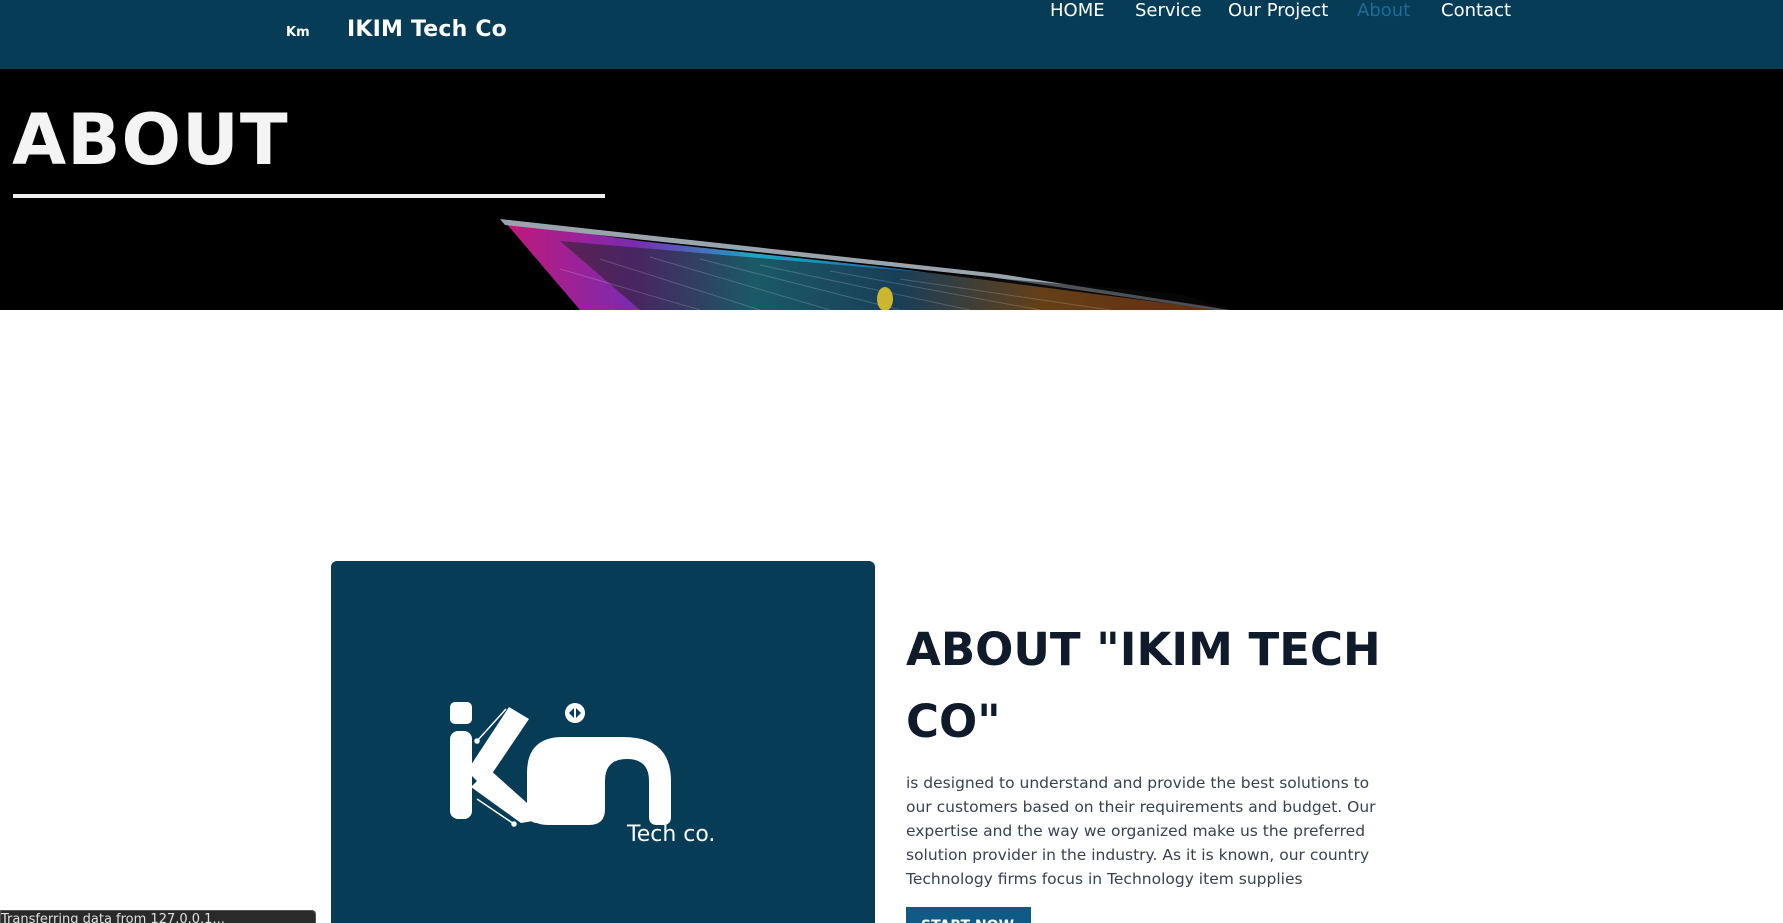 The width and height of the screenshot is (1783, 923). I want to click on ikim-tech-logo-image: Tech co., so click(582, 774).